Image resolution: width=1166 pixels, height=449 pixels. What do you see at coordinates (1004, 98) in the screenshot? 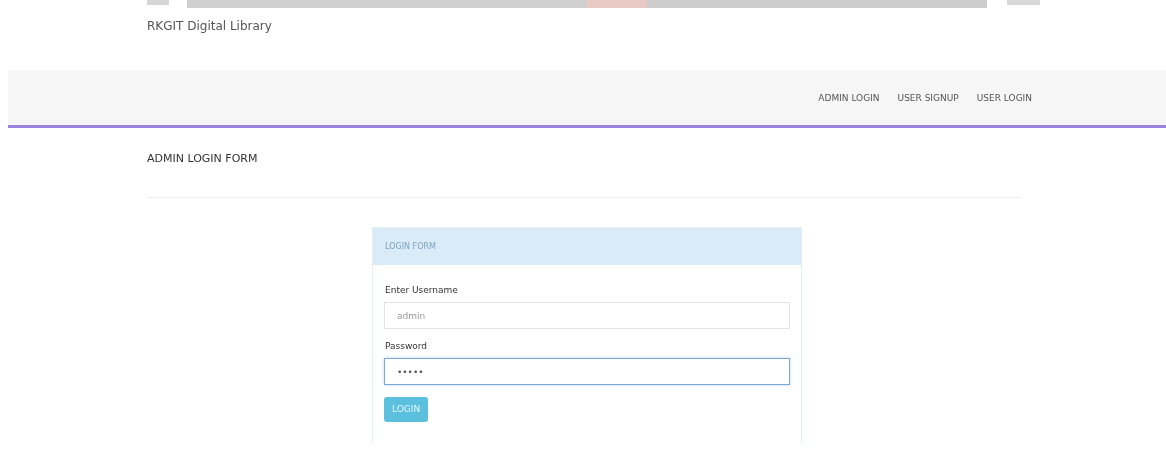
I see `nav-link: USER LOGIN` at bounding box center [1004, 98].